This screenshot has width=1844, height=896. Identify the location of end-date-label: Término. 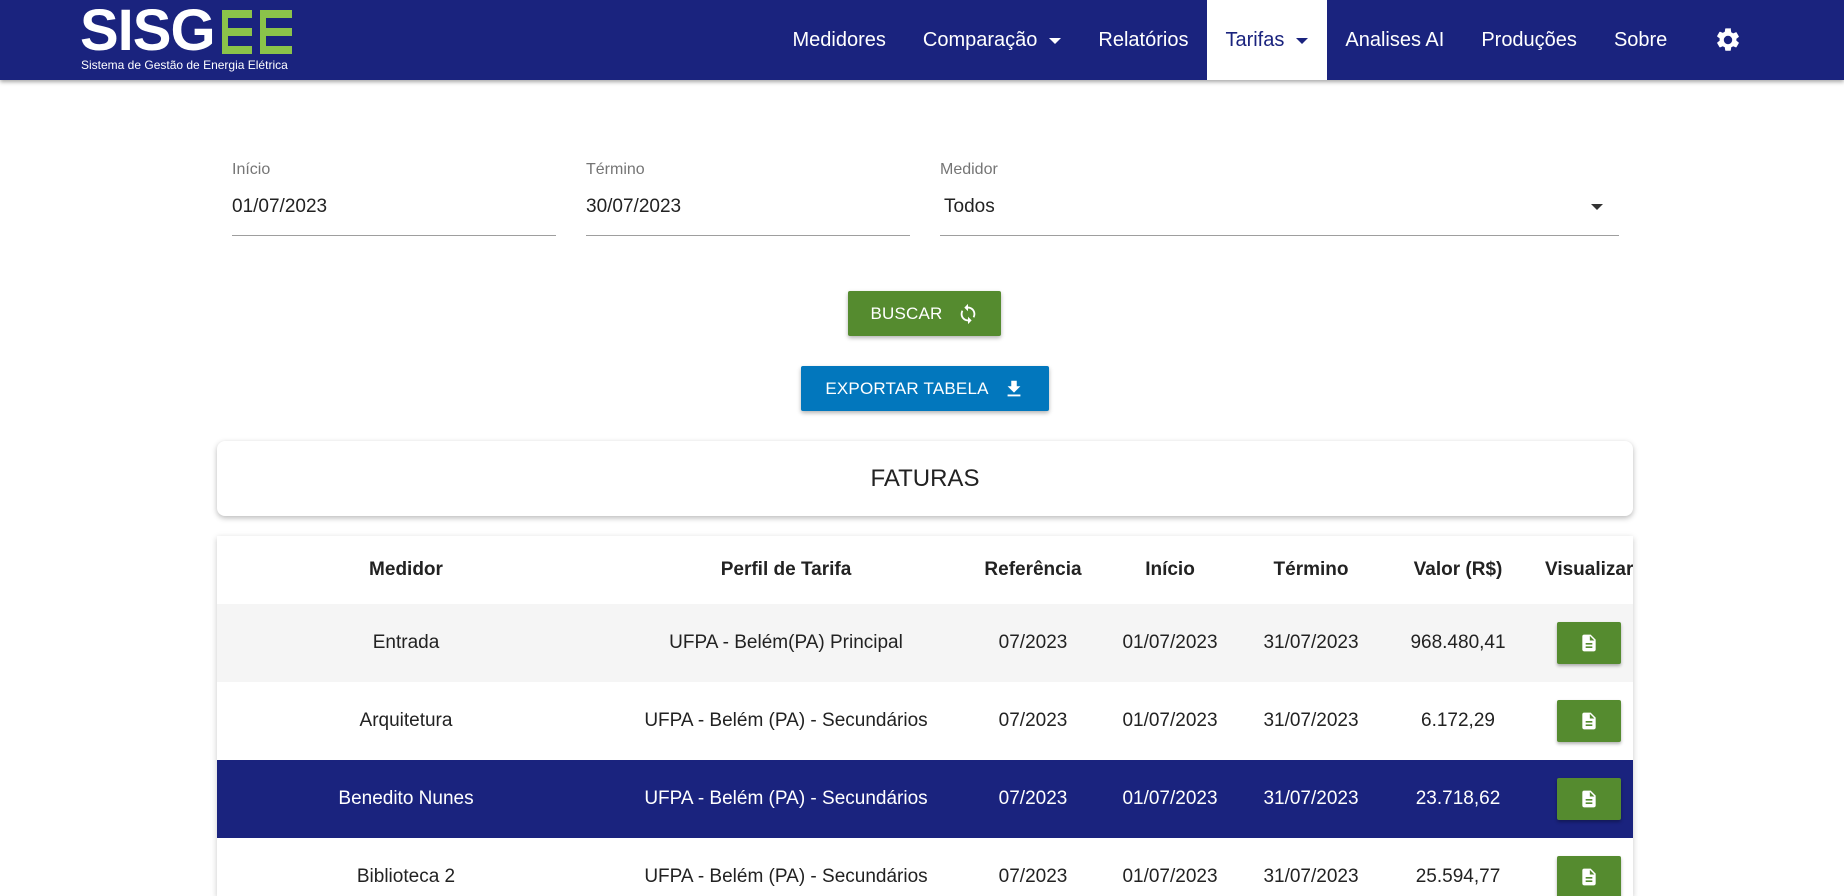
(615, 169).